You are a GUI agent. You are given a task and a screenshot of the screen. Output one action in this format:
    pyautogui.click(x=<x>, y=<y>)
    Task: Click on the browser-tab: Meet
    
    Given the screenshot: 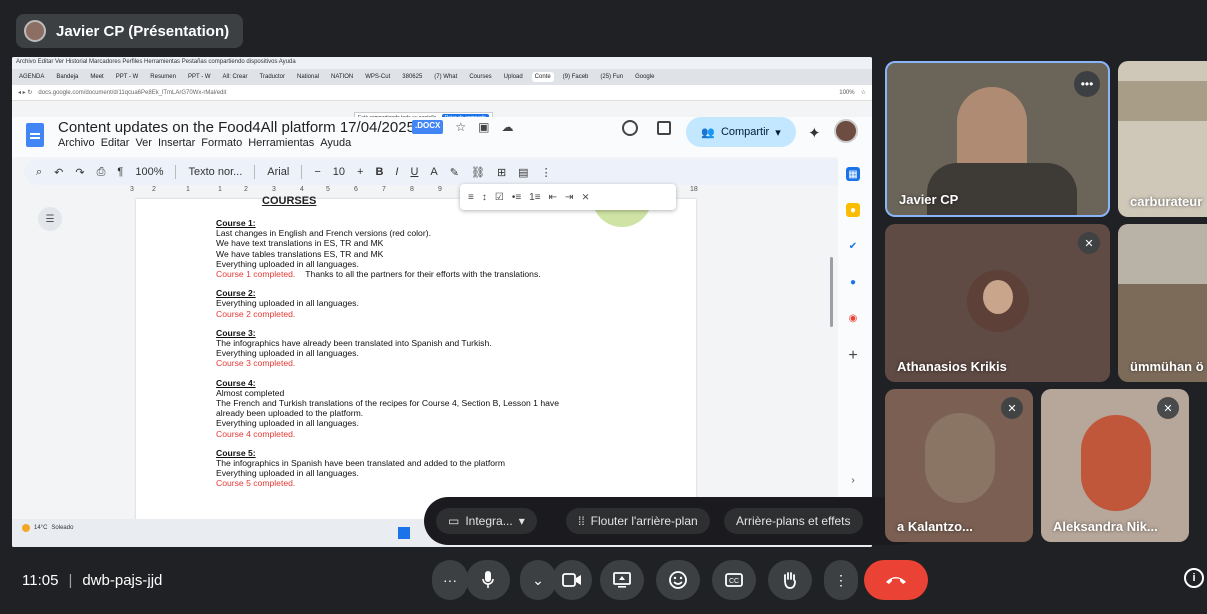 What is the action you would take?
    pyautogui.click(x=96, y=77)
    